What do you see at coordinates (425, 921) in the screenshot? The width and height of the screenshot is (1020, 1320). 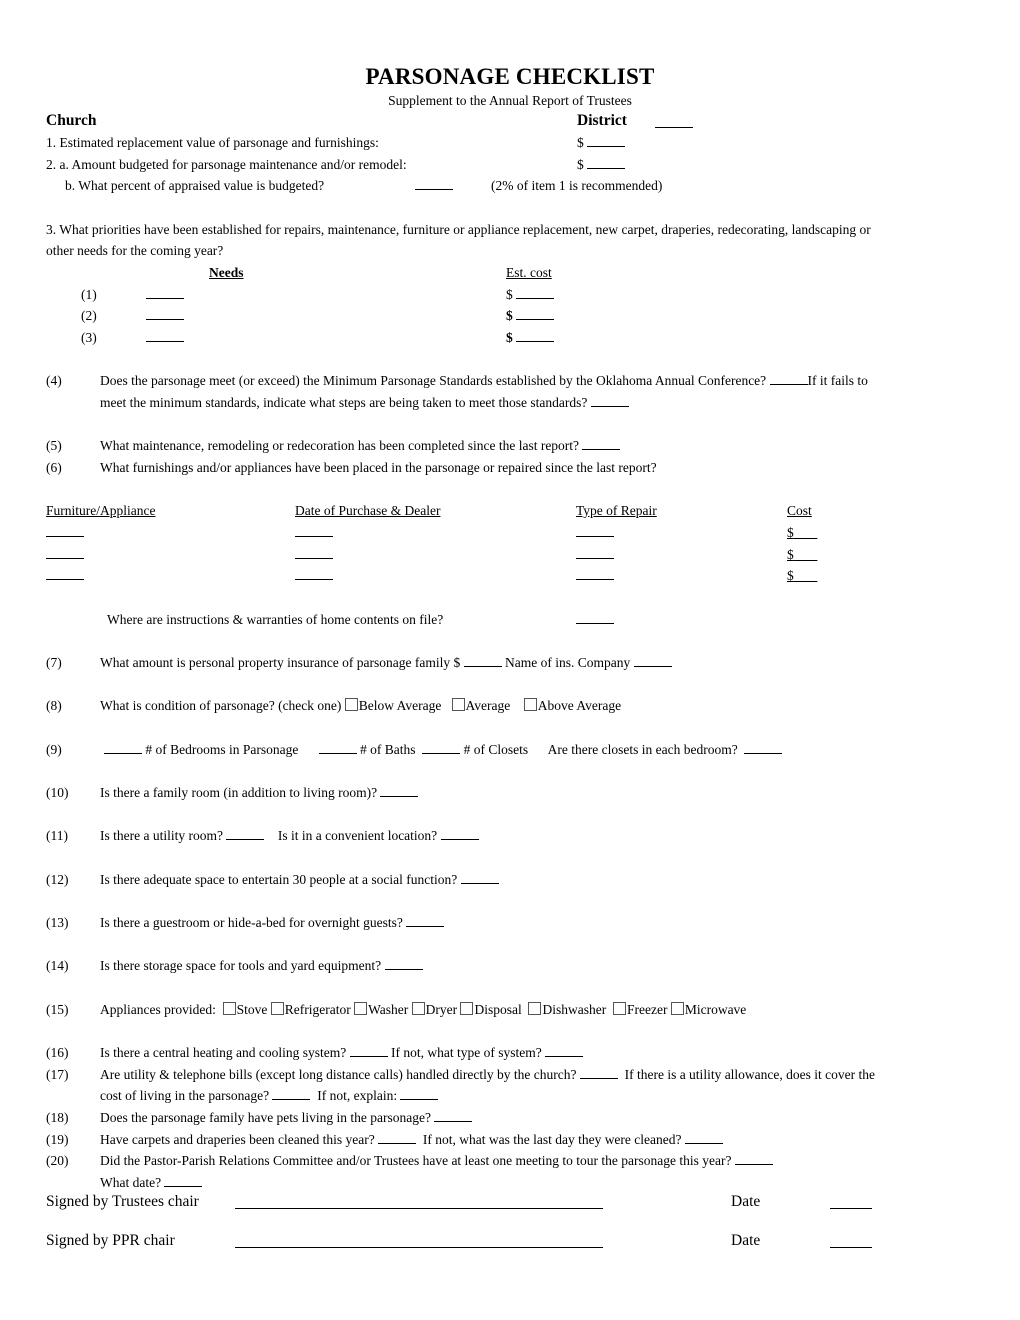 I see `guestroom-field` at bounding box center [425, 921].